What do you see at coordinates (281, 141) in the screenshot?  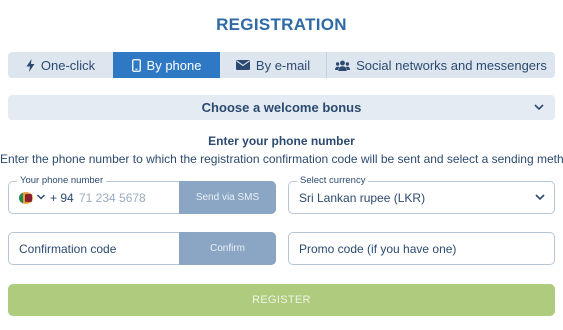 I see `phone-section-heading: Enter your phone number` at bounding box center [281, 141].